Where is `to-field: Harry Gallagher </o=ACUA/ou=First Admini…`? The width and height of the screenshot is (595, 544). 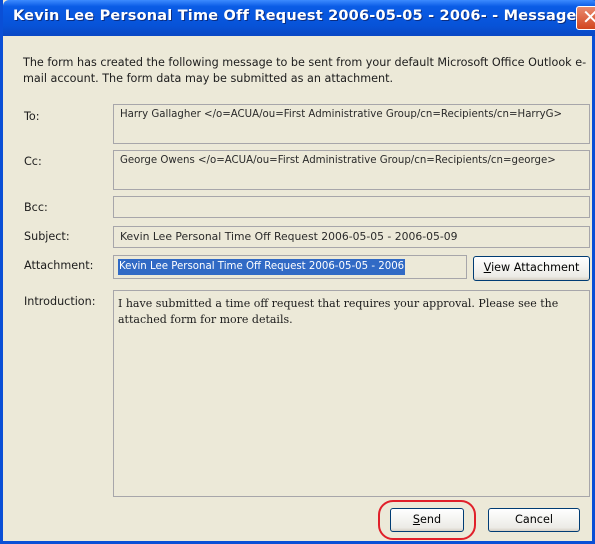 to-field: Harry Gallagher </o=ACUA/ou=First Admini… is located at coordinates (351, 124).